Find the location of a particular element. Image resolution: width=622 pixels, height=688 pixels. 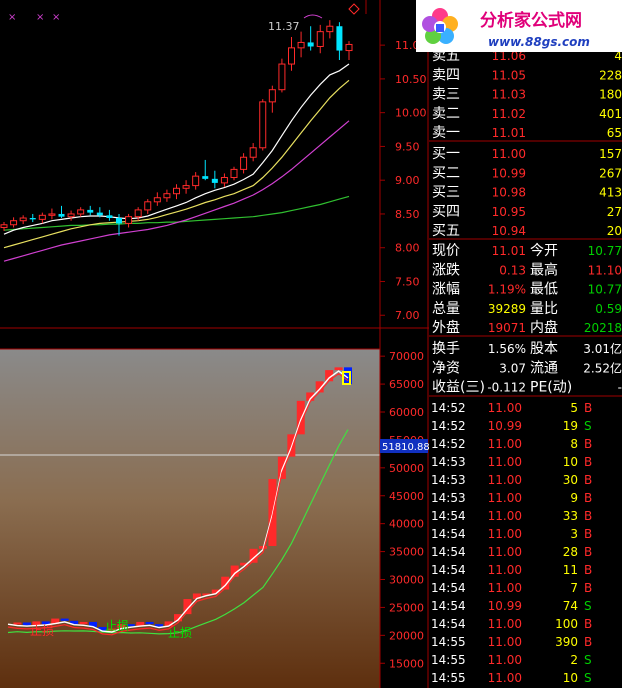

order-book-price: 11.02 is located at coordinates (509, 114).